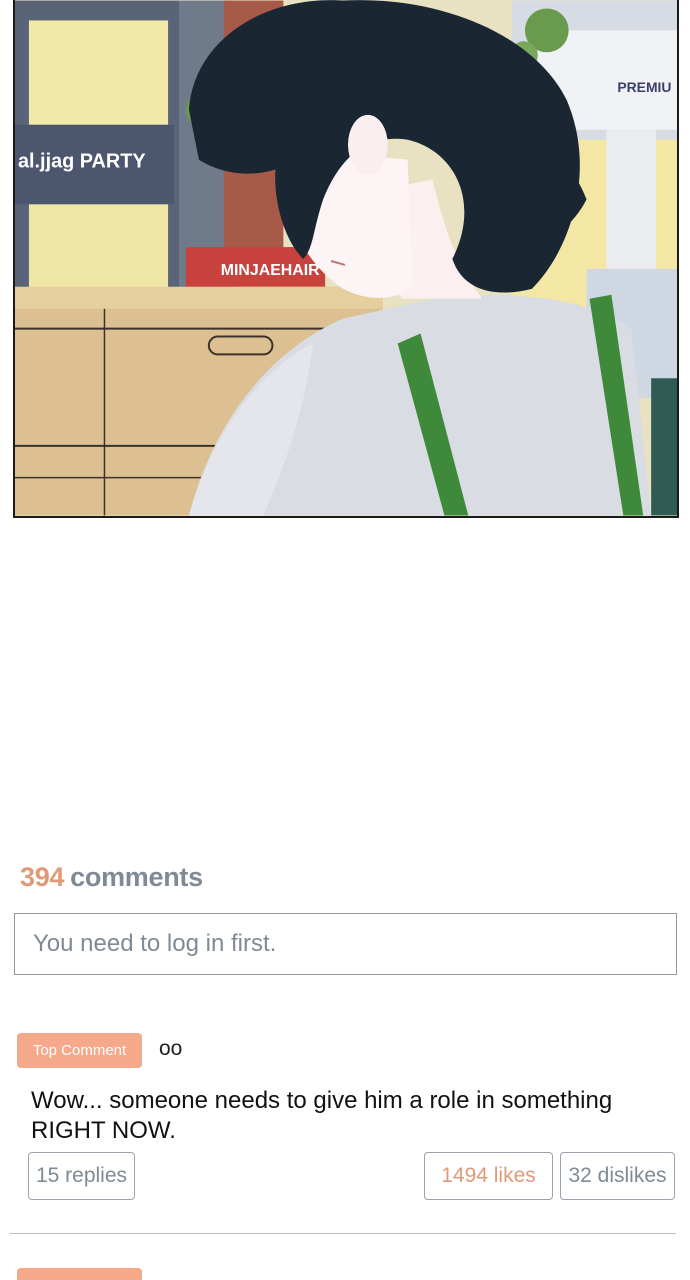 Image resolution: width=690 pixels, height=1280 pixels. I want to click on top-comment-badge: Top Comment, so click(79, 1050).